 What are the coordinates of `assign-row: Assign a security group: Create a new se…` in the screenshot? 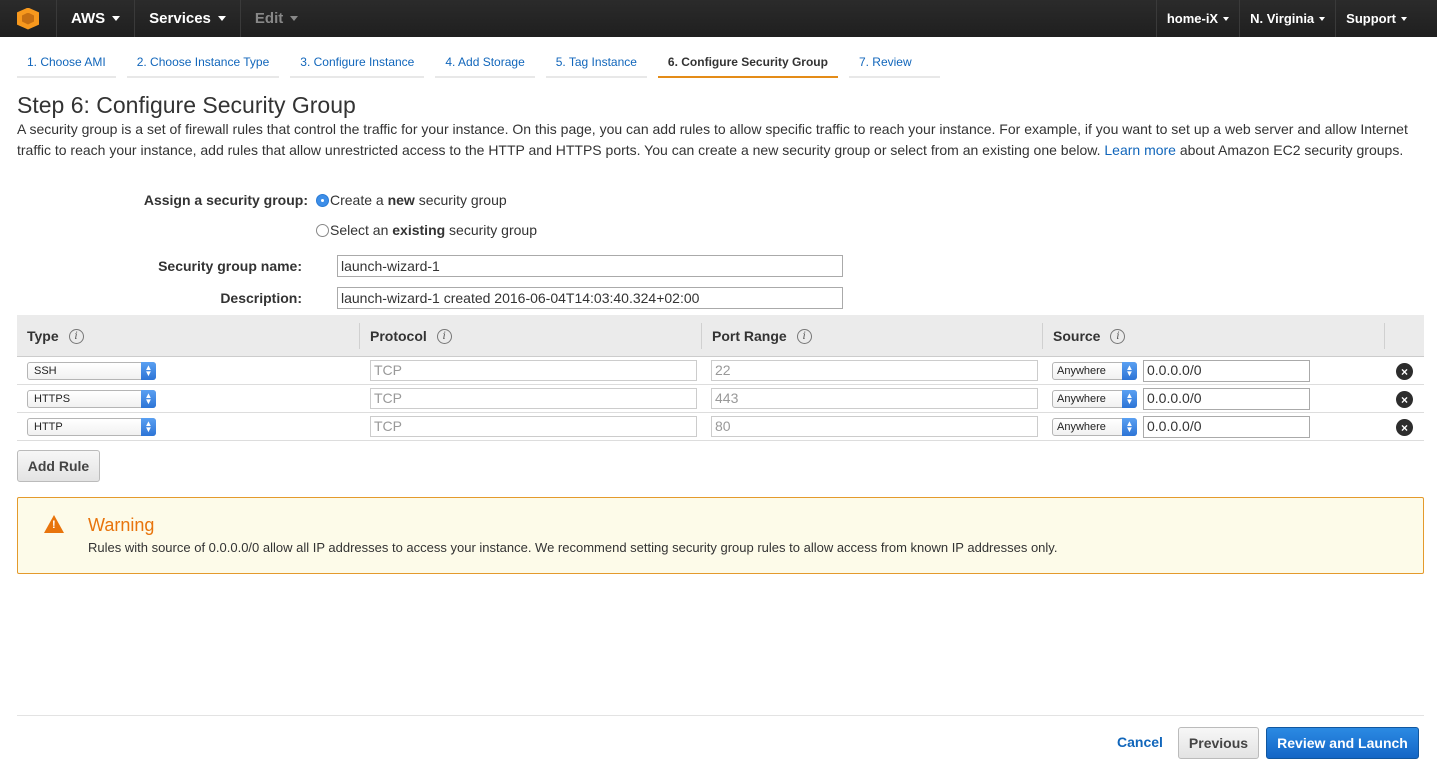 It's located at (262, 200).